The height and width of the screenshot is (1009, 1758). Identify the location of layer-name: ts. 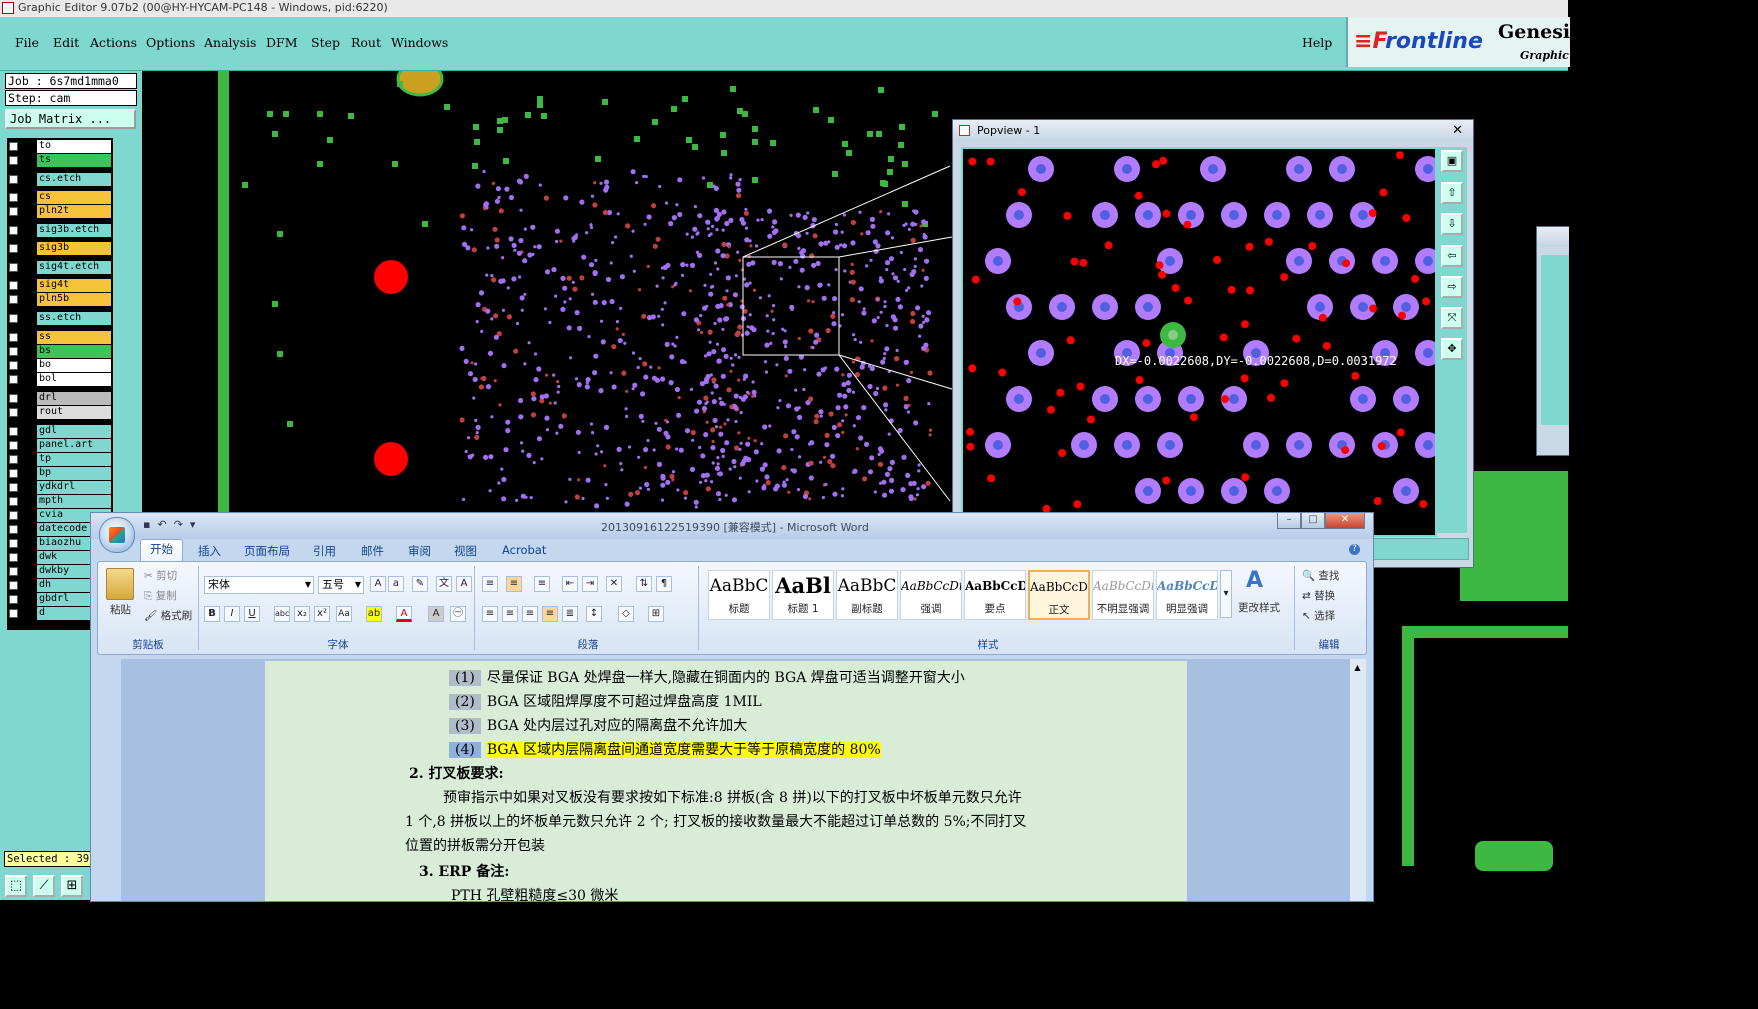
(74, 160).